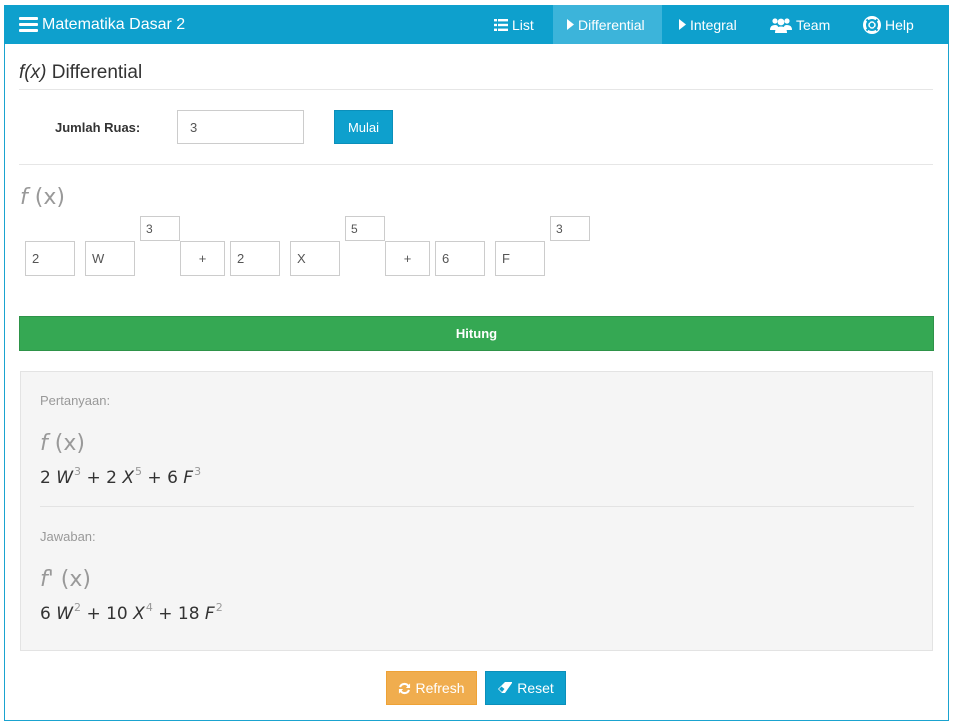  What do you see at coordinates (120, 476) in the screenshot?
I see `question-expression: 2 W3 + 2 X5 + 6 F3` at bounding box center [120, 476].